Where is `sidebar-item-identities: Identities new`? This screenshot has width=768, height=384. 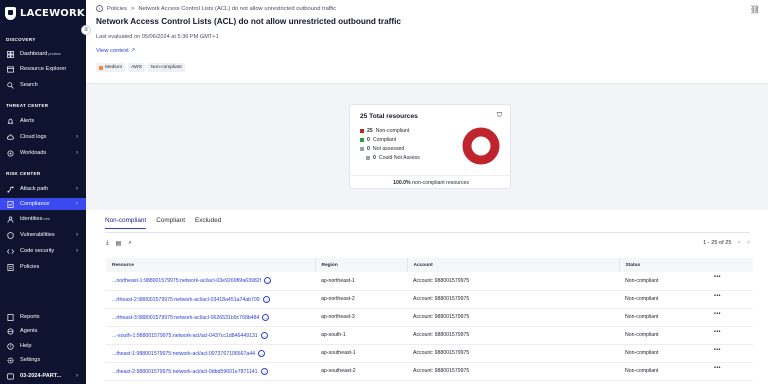 sidebar-item-identities: Identities new is located at coordinates (43, 219).